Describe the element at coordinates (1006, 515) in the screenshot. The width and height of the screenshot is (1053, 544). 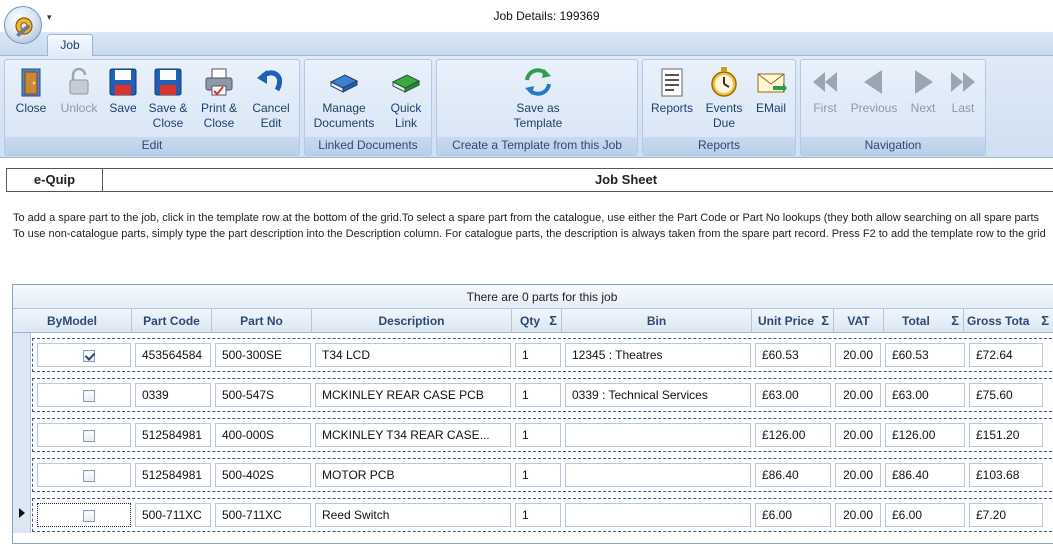
I see `gross-total-cell: £7.20` at that location.